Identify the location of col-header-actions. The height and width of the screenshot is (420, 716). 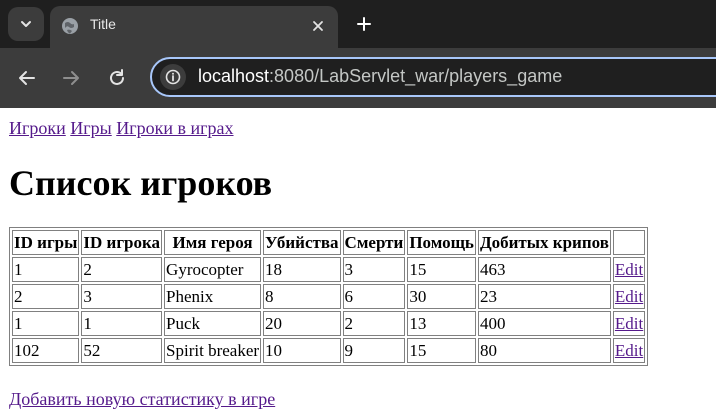
(629, 242).